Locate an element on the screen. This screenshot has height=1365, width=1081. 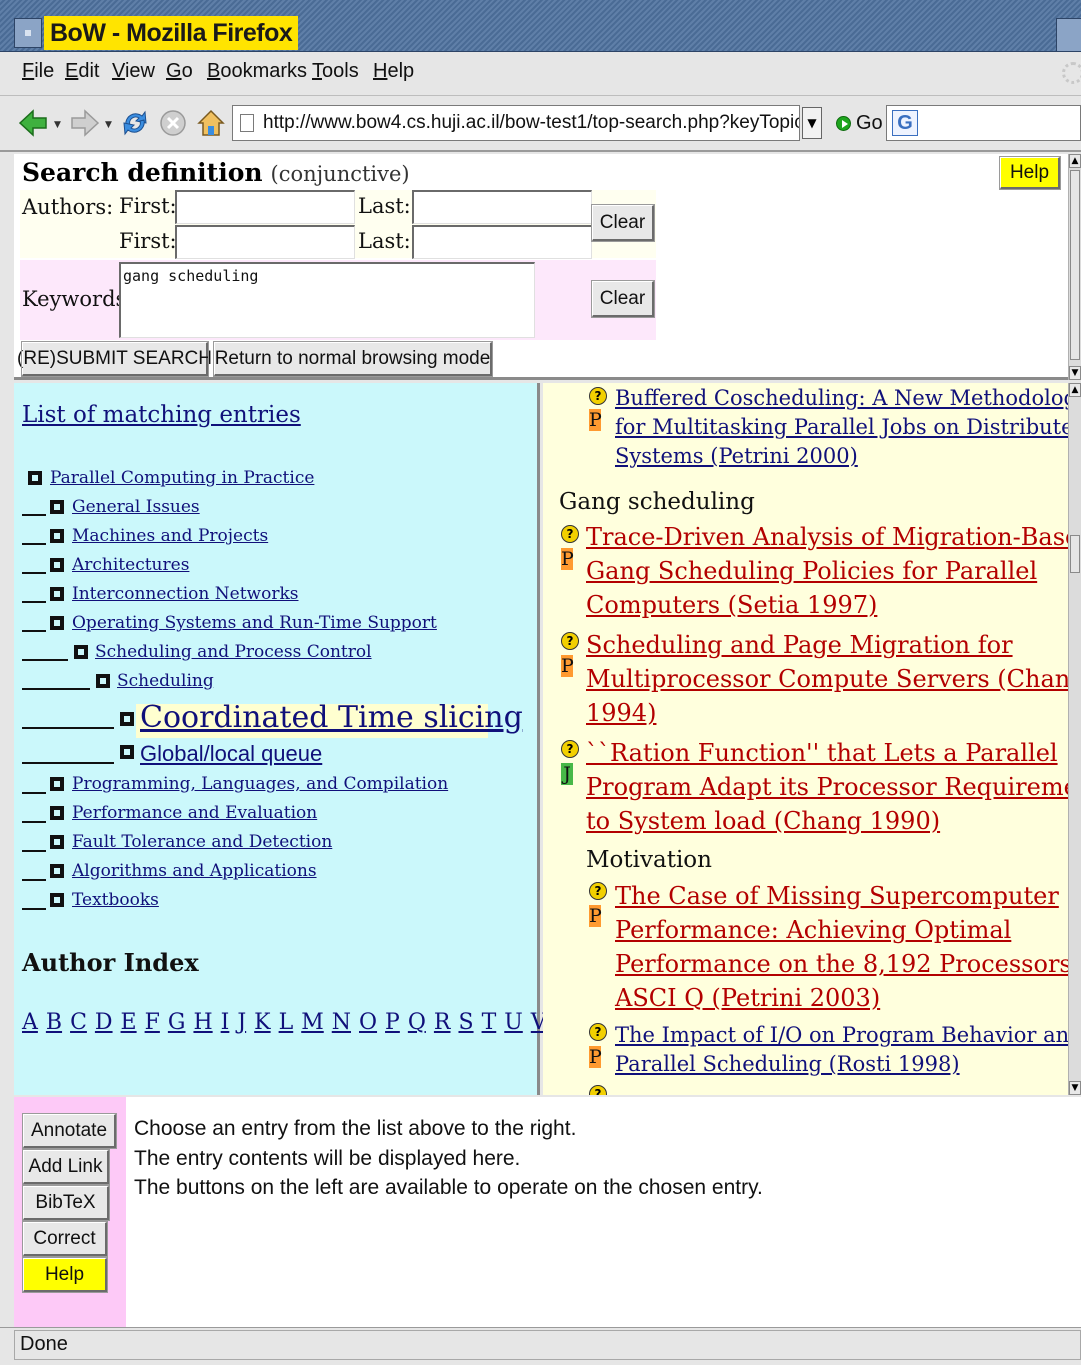
annotate-button: Annotate is located at coordinates (69, 1131).